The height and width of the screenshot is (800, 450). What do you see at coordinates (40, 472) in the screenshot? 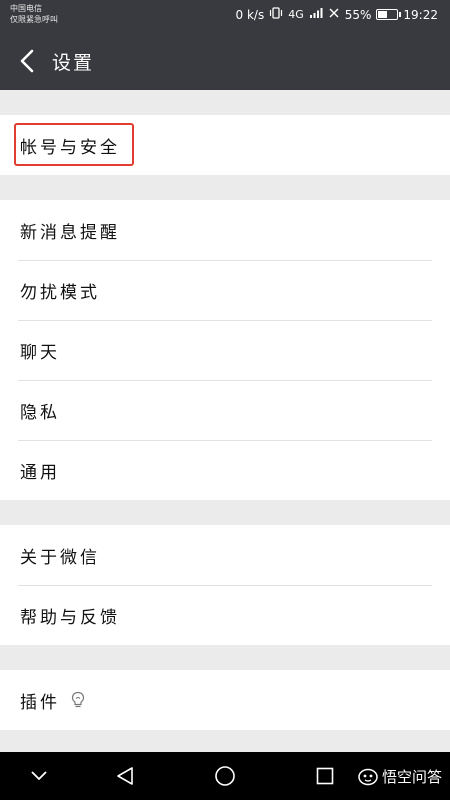
I see `settings-item-label: 通用` at bounding box center [40, 472].